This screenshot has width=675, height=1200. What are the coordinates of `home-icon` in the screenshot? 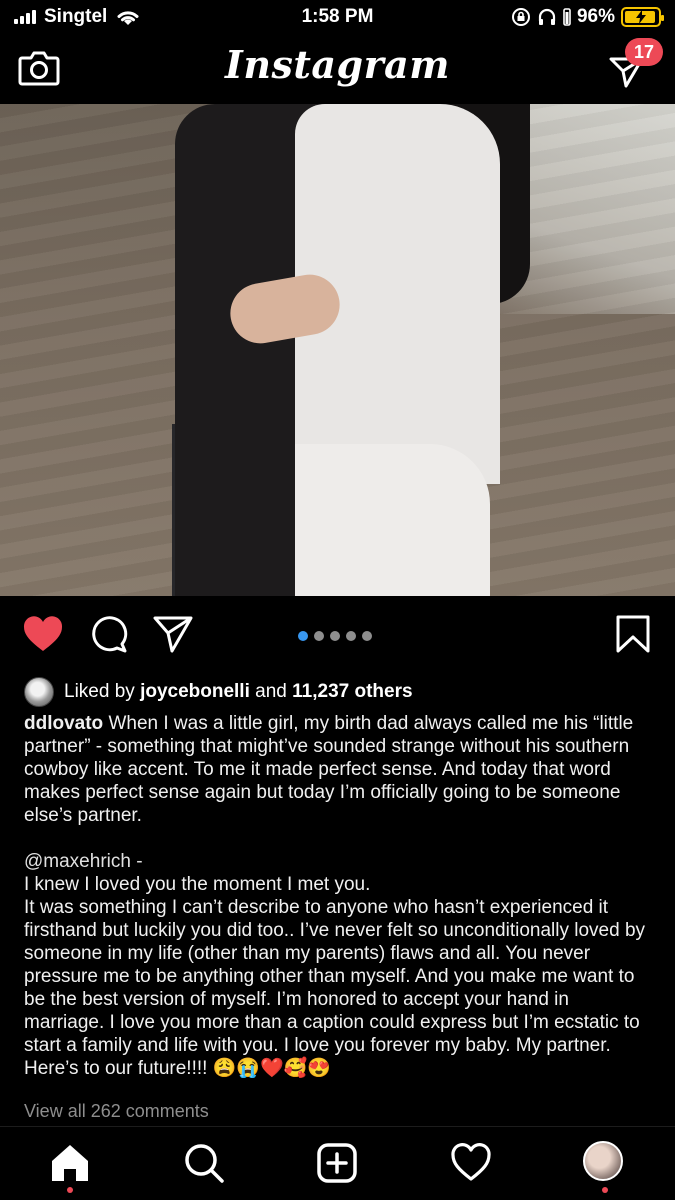 It's located at (70, 1163).